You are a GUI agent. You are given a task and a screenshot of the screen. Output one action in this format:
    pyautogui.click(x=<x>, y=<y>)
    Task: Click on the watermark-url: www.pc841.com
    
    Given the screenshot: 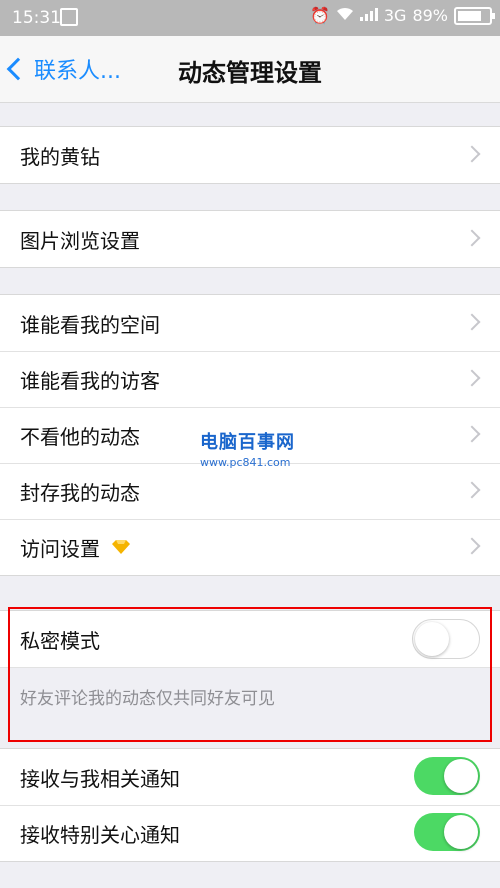 What is the action you would take?
    pyautogui.click(x=245, y=462)
    